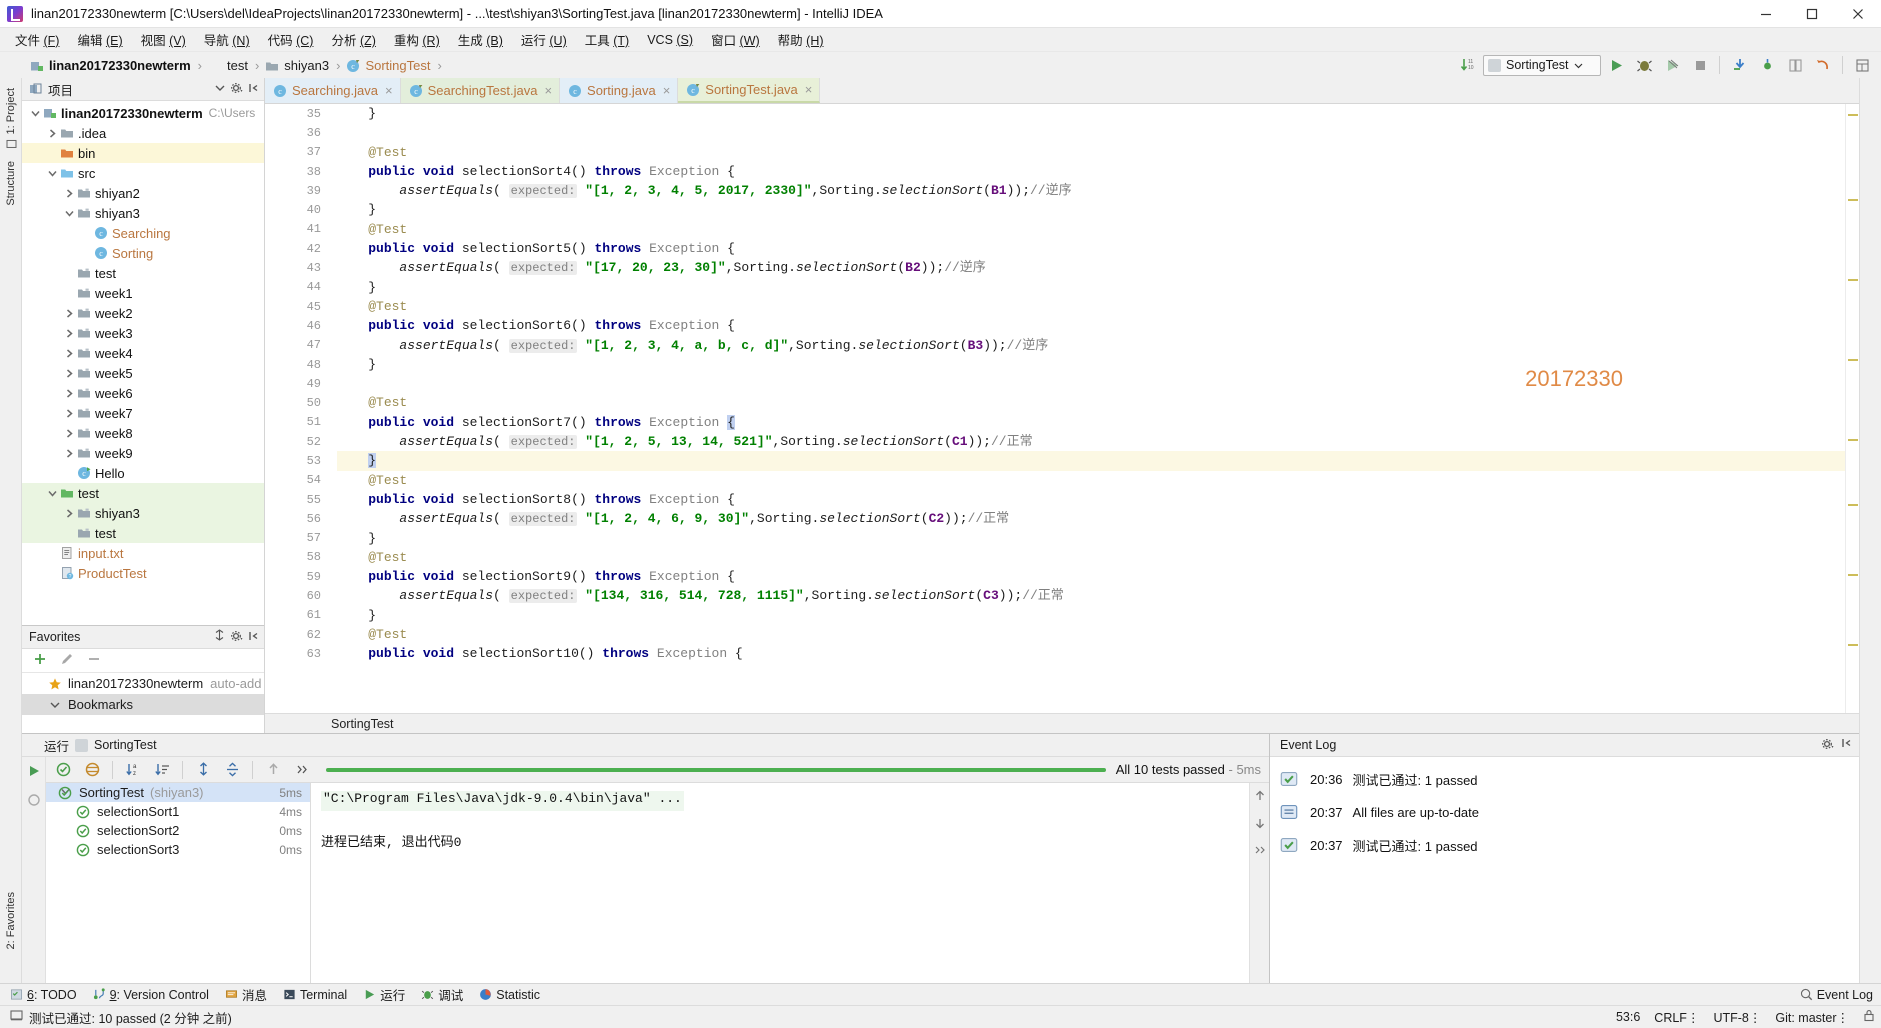  What do you see at coordinates (1858, 14) in the screenshot?
I see `close-button` at bounding box center [1858, 14].